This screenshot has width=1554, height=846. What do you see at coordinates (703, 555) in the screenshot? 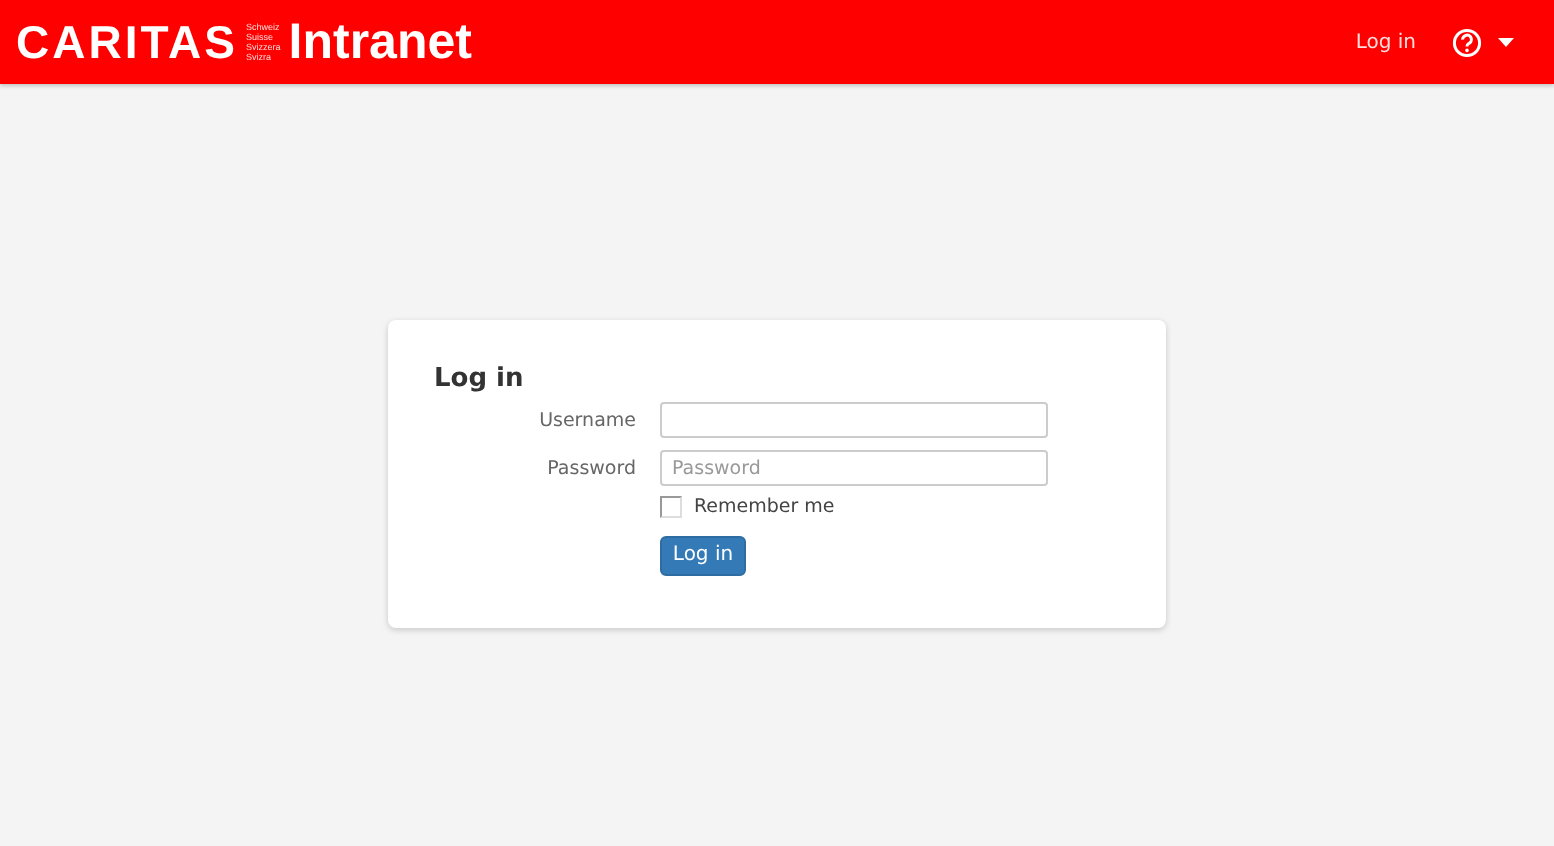
I see `login-button: Log in` at bounding box center [703, 555].